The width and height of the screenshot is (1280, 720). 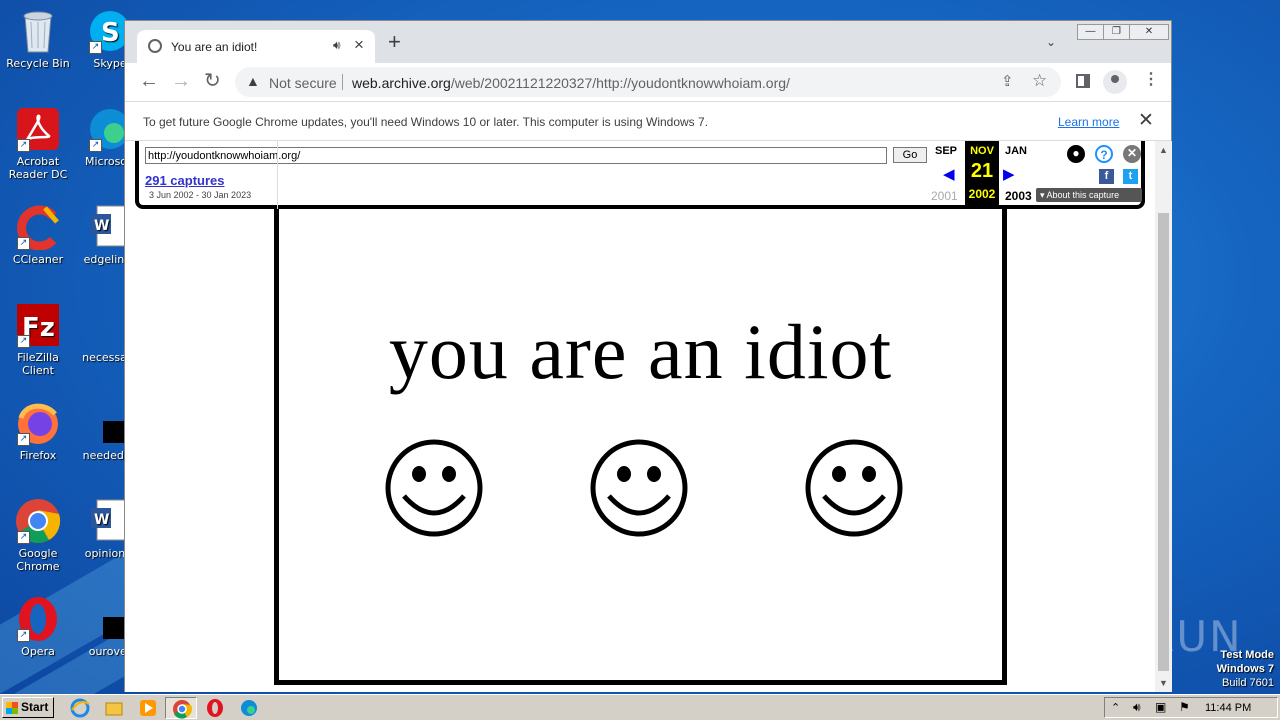 I want to click on reload-icon: ↻, so click(x=212, y=81).